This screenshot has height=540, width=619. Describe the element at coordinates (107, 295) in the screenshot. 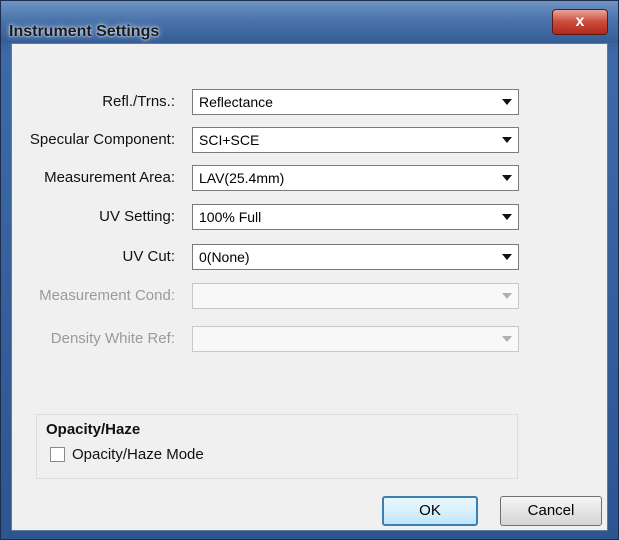

I see `measurement-cond-label: Measurement Cond:` at that location.